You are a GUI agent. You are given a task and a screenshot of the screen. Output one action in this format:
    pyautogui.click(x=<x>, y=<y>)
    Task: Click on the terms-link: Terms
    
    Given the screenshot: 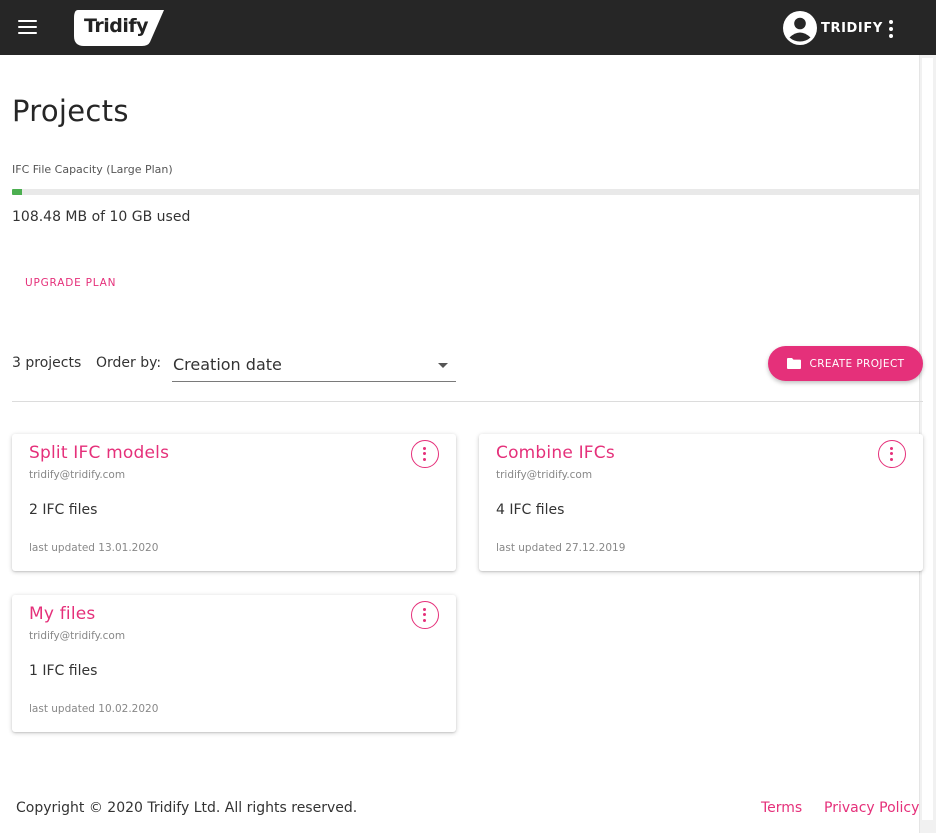 What is the action you would take?
    pyautogui.click(x=781, y=808)
    